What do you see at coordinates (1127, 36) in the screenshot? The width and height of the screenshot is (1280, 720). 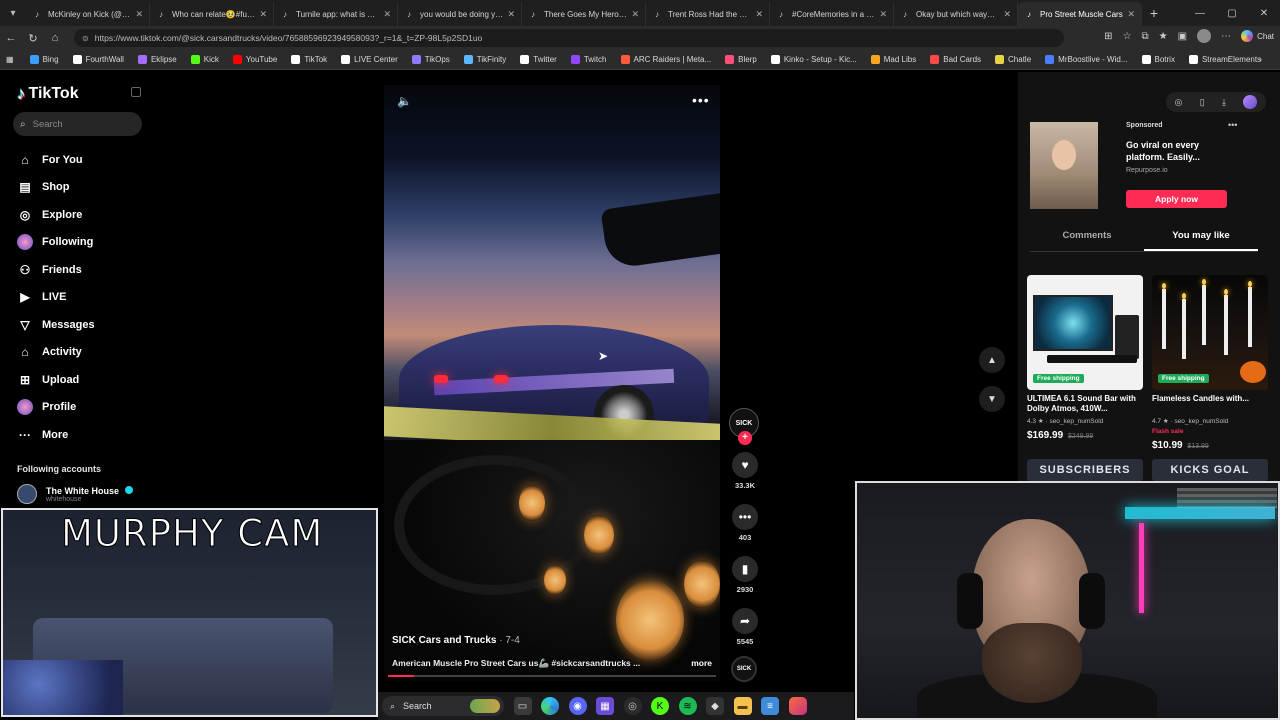 I see `favorite-star-icon: ☆` at bounding box center [1127, 36].